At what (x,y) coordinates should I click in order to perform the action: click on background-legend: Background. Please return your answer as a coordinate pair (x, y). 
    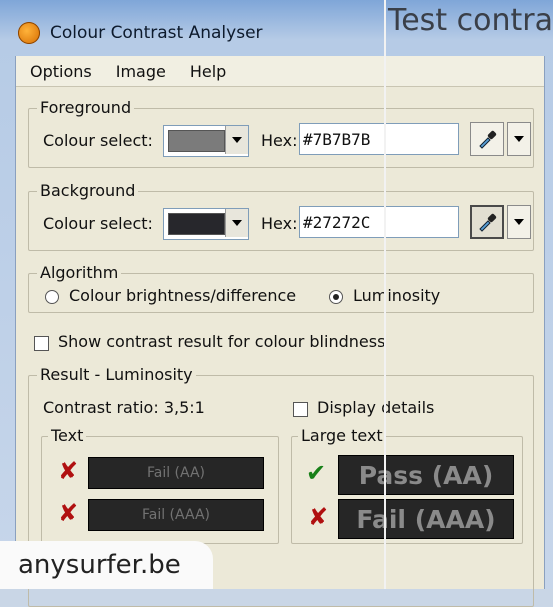
    Looking at the image, I should click on (88, 190).